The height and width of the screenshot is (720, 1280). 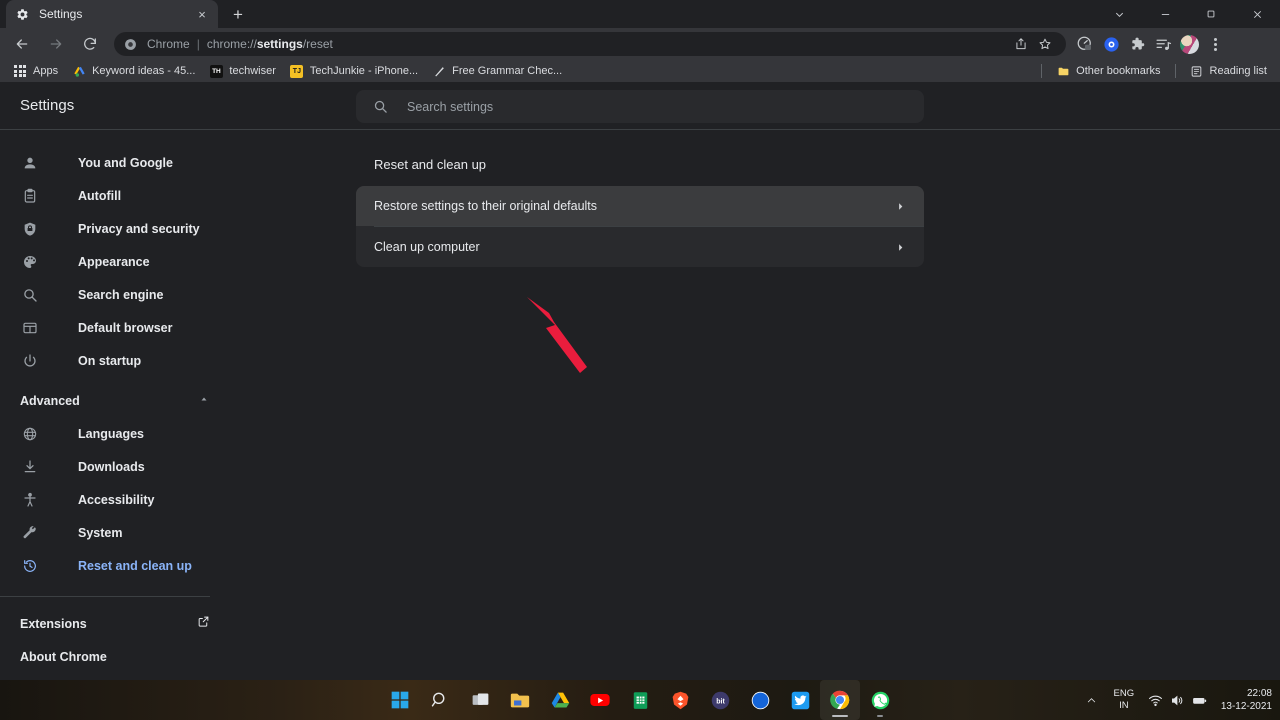 What do you see at coordinates (1119, 14) in the screenshot?
I see `tab-search-icon` at bounding box center [1119, 14].